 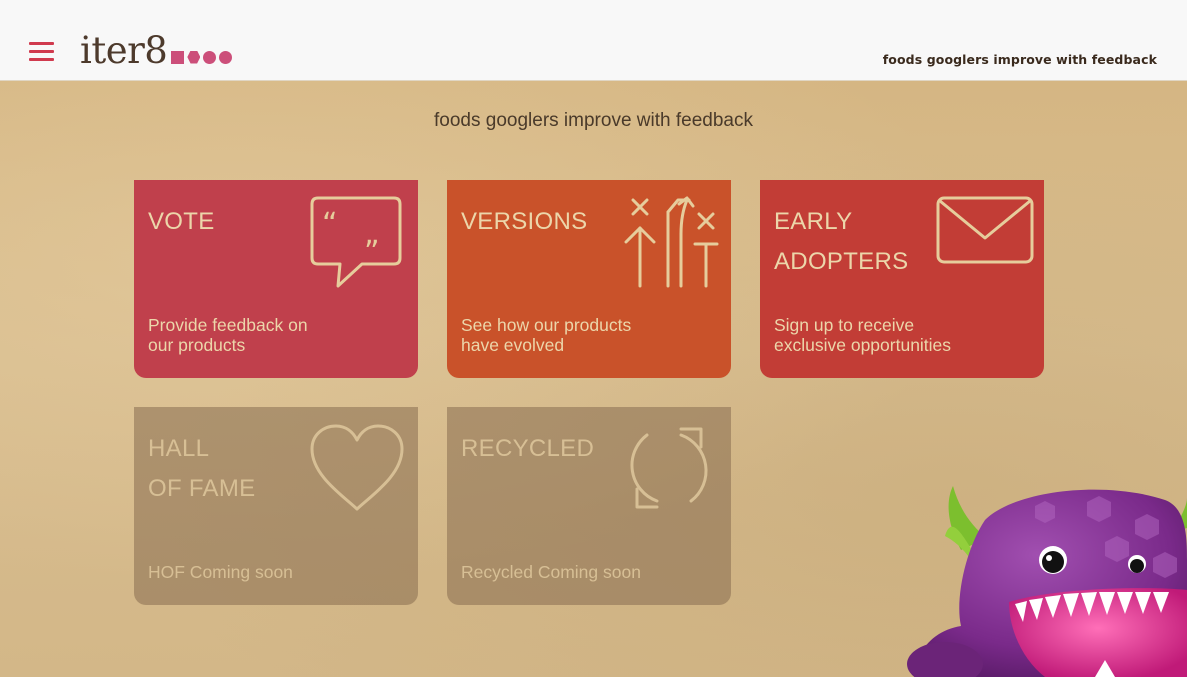 What do you see at coordinates (1019, 59) in the screenshot?
I see `header-tagline: foods googlers improve with feedback` at bounding box center [1019, 59].